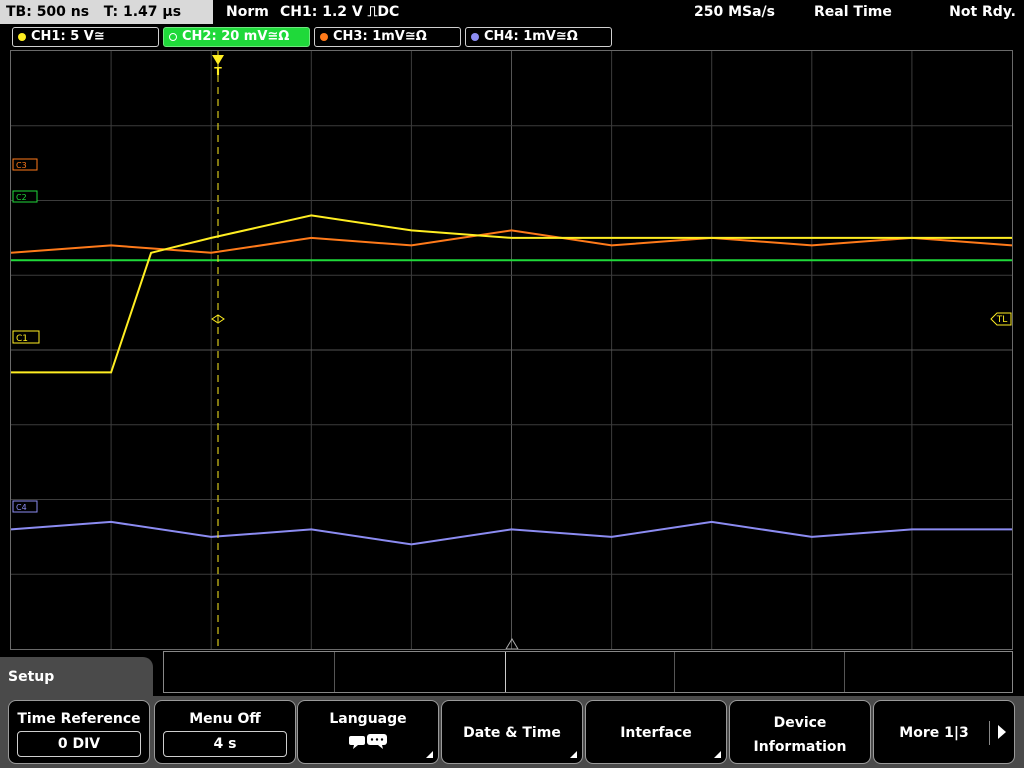 This screenshot has height=768, width=1024. I want to click on ch2-marker-label: C2, so click(21, 197).